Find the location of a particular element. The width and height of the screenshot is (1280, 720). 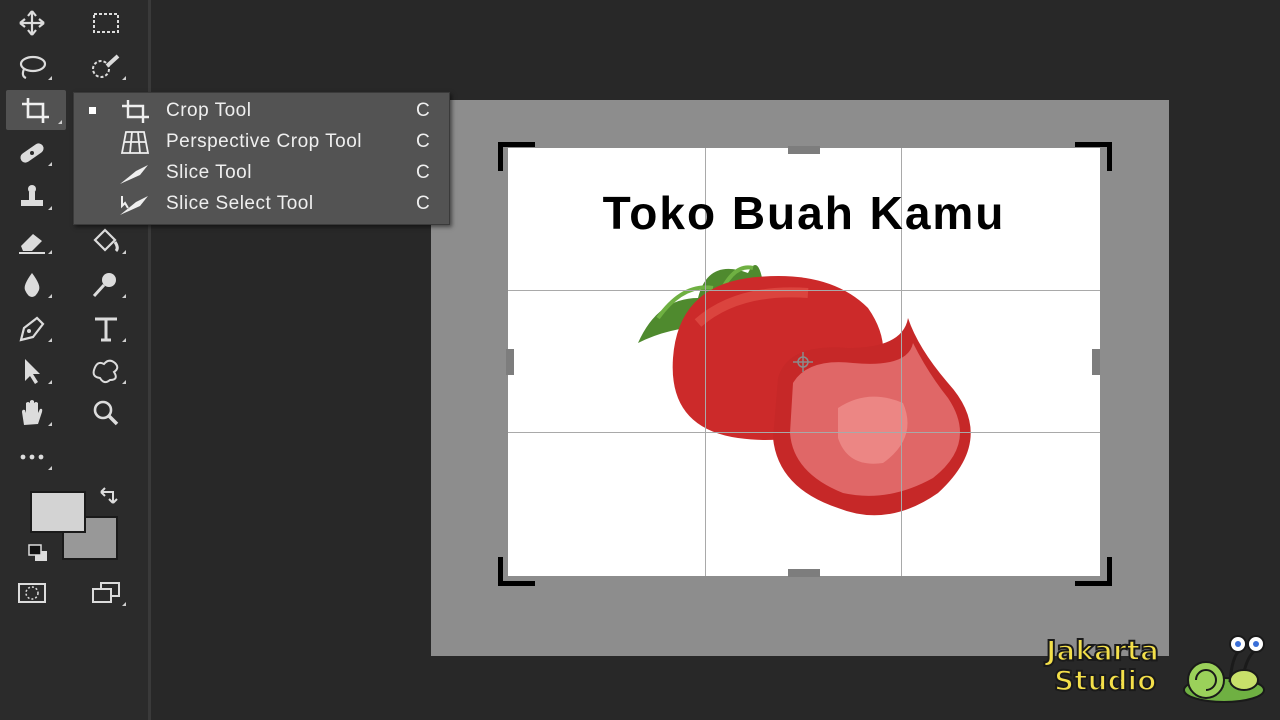

healing-tool is located at coordinates (32, 153).